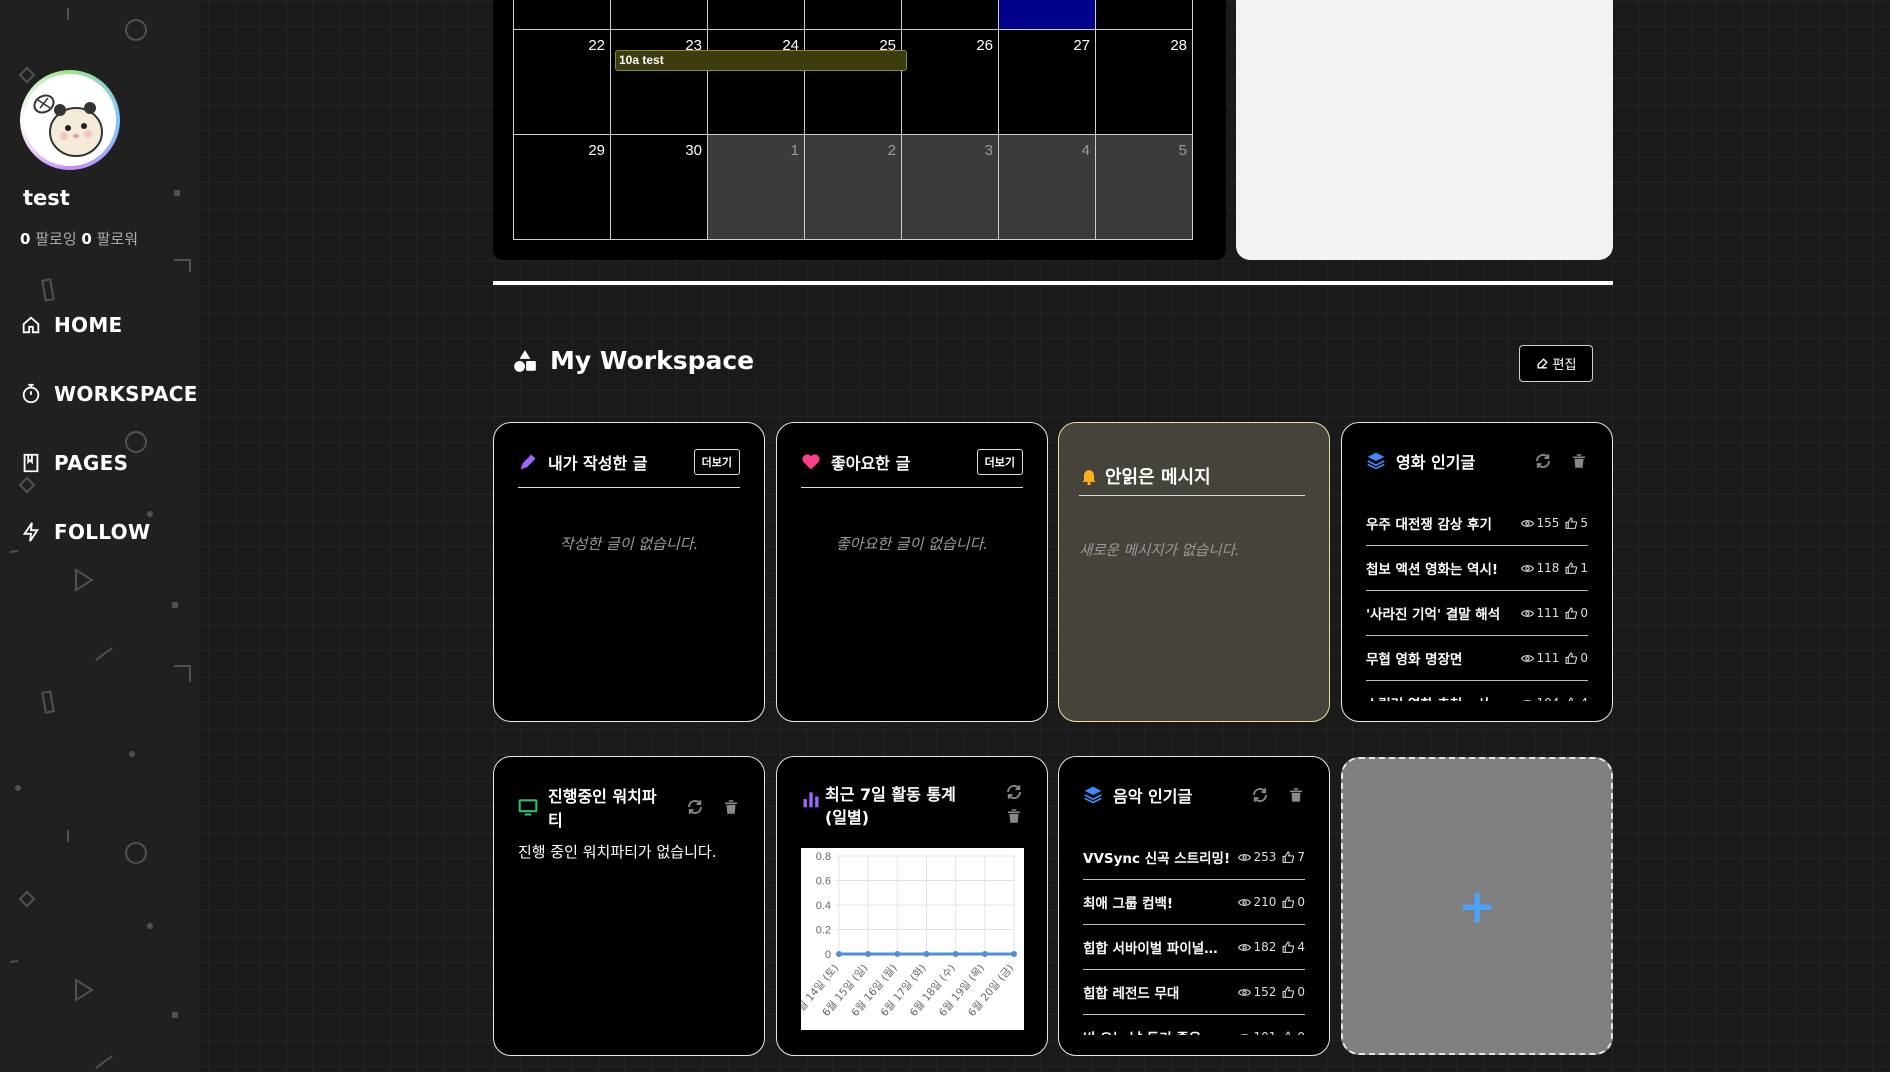  What do you see at coordinates (950, 187) in the screenshot?
I see `calendar-cell-next-month: 3` at bounding box center [950, 187].